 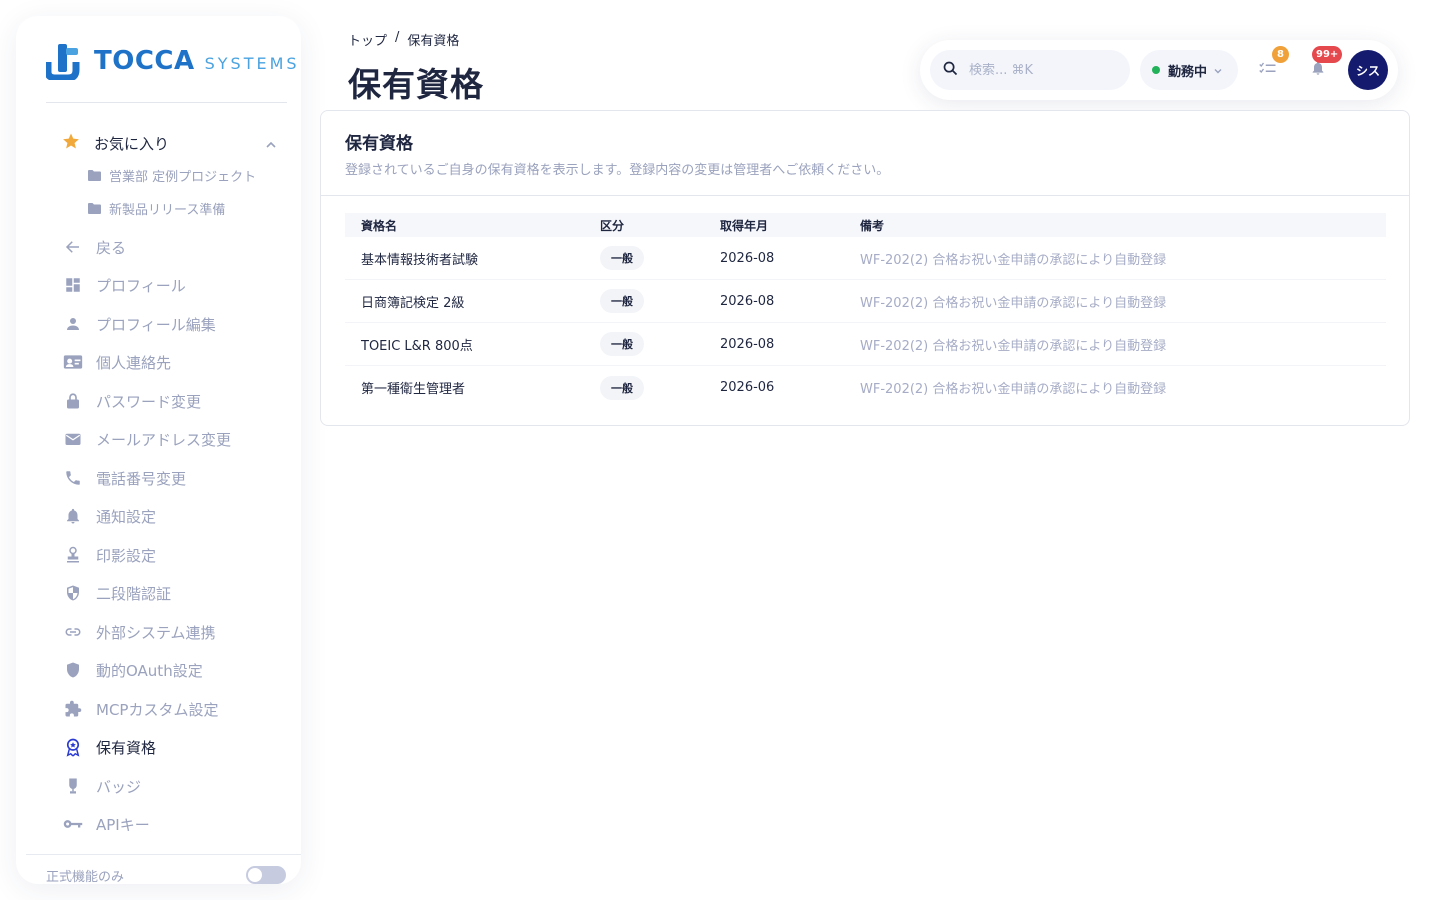 I want to click on person-icon, so click(x=73, y=324).